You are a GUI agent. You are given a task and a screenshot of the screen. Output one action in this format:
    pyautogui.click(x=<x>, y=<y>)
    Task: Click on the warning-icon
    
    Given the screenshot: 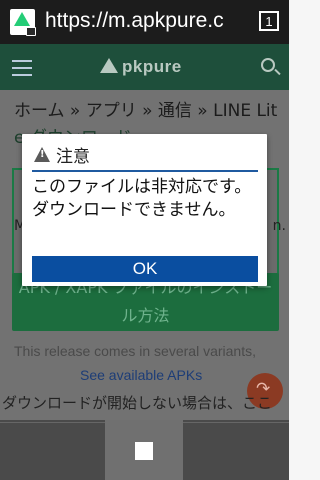 What is the action you would take?
    pyautogui.click(x=42, y=154)
    